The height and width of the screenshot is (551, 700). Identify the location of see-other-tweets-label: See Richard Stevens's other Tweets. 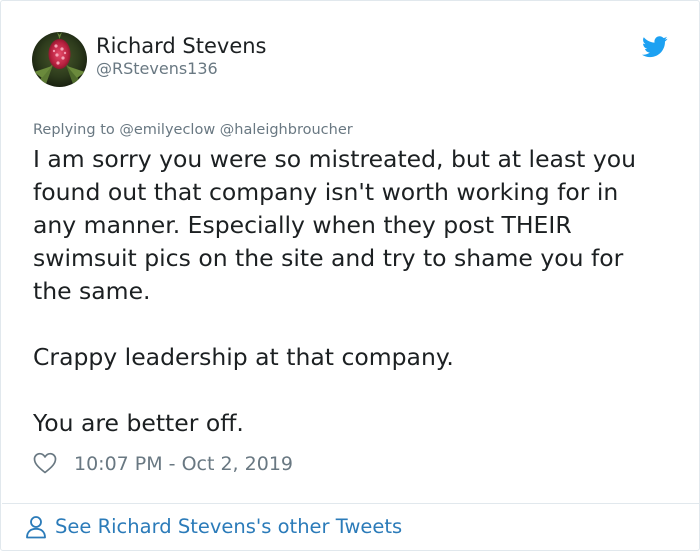
(228, 527).